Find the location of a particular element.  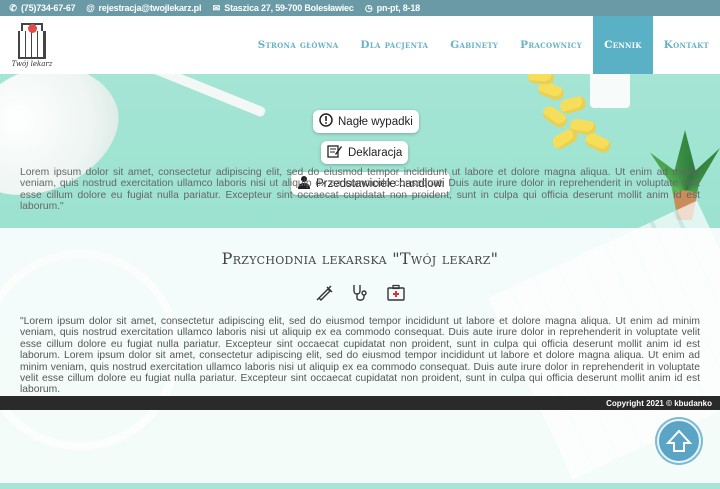

feature-icons is located at coordinates (360, 293).